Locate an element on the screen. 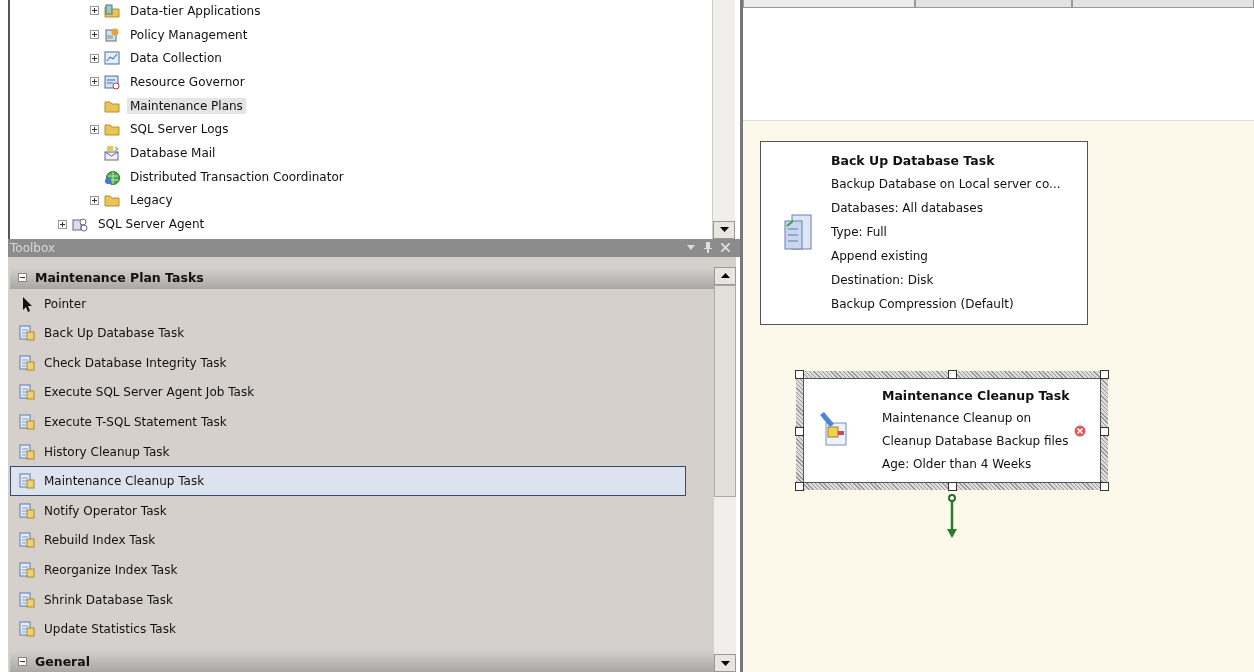 Image resolution: width=1254 pixels, height=672 pixels. task-shape: Maintenance Cleanup Task Maintenance Cleanup on Cleanup Database Backup files Age: Older than 4 Weeks is located at coordinates (952, 430).